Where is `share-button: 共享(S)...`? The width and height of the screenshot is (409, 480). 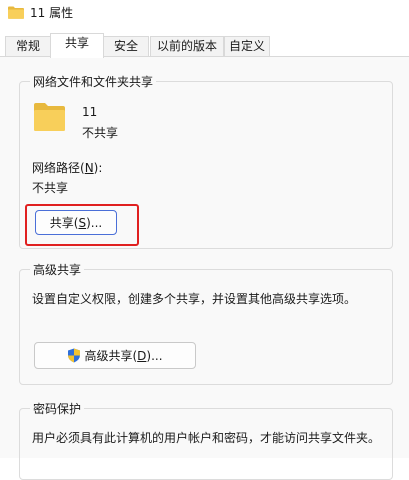
share-button: 共享(S)... is located at coordinates (76, 222).